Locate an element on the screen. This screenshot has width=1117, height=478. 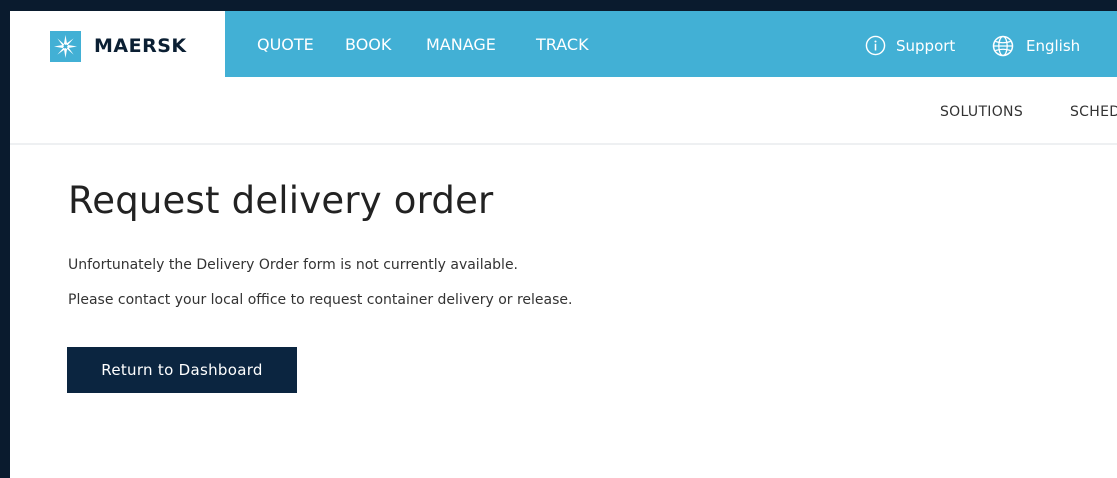
logo: MAERSK is located at coordinates (117, 44).